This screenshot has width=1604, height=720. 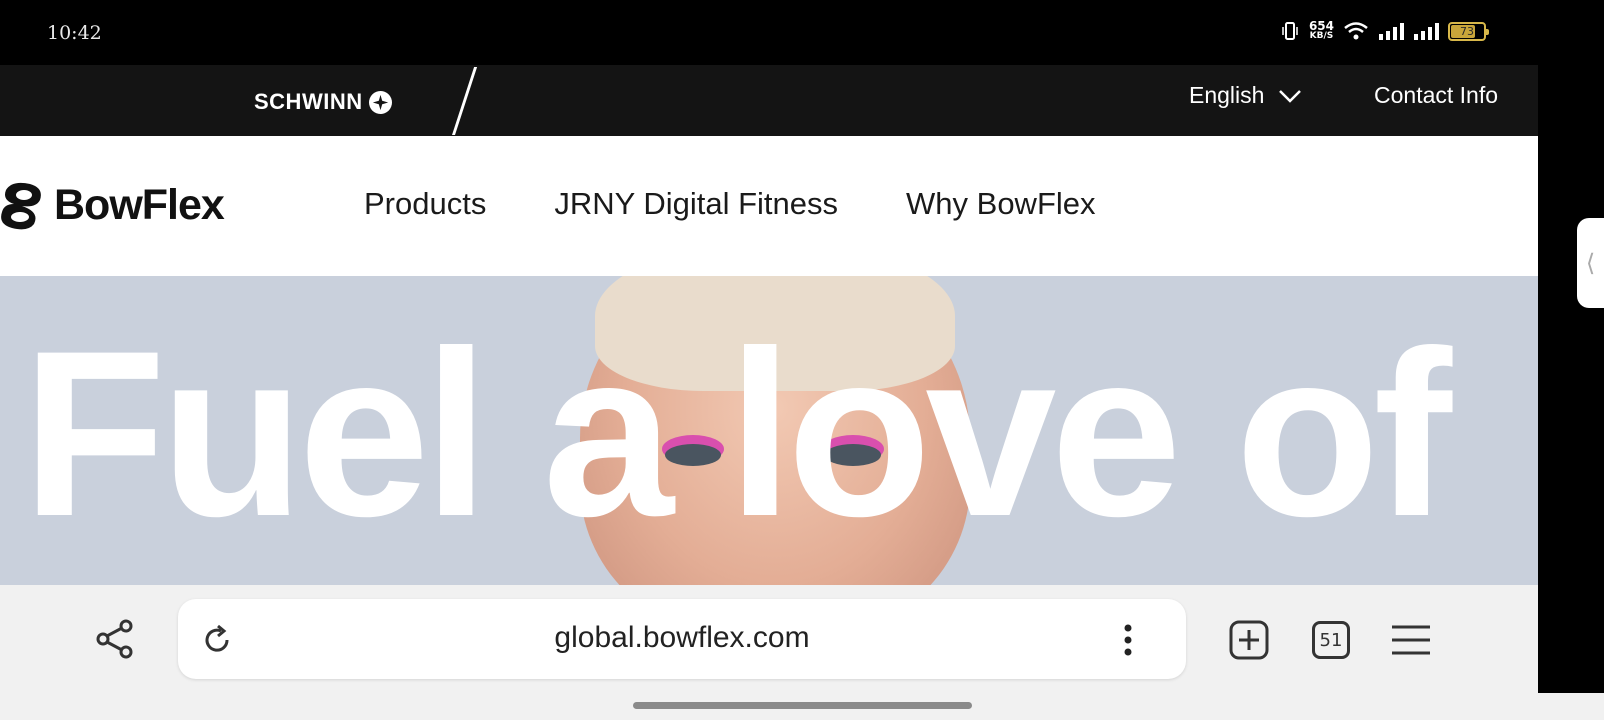 What do you see at coordinates (1290, 96) in the screenshot?
I see `chevron-down-icon` at bounding box center [1290, 96].